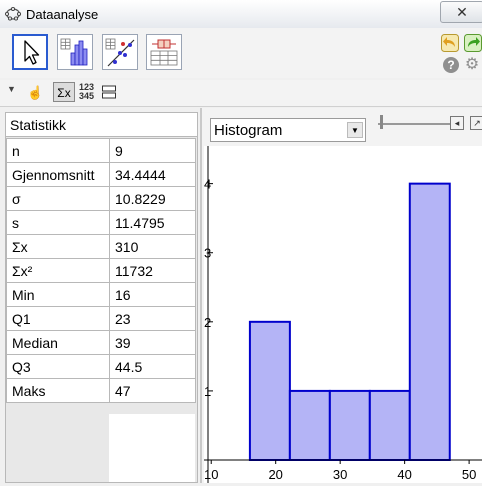  I want to click on stat-row: Σx 310, so click(101, 246).